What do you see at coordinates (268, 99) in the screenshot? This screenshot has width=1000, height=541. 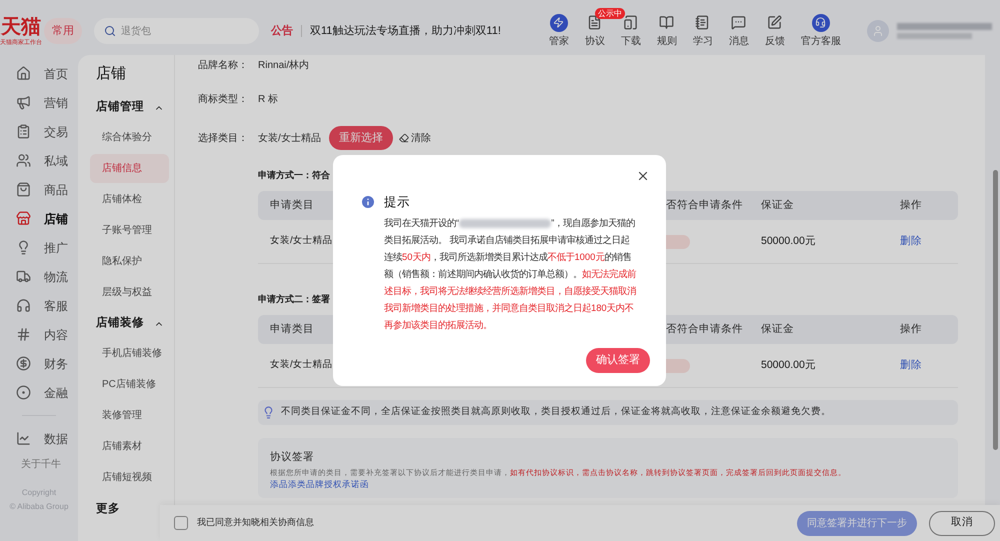 I see `field-value: R 标` at bounding box center [268, 99].